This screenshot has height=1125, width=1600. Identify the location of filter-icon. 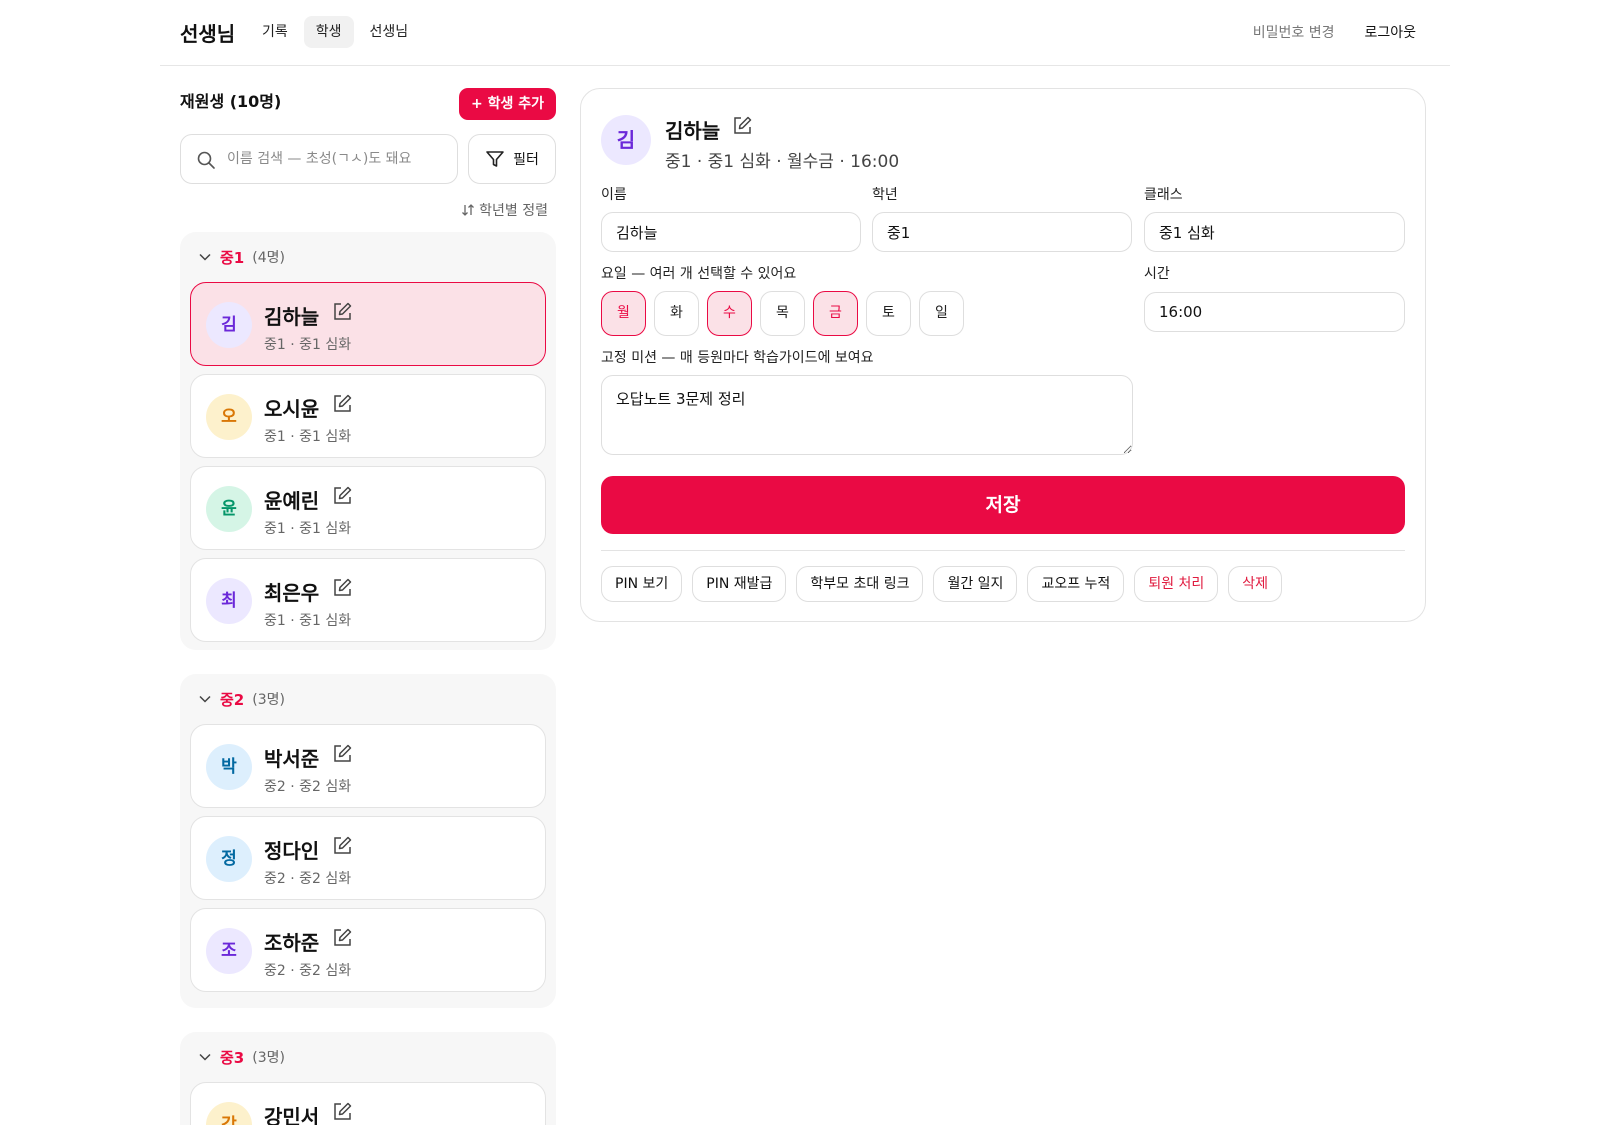
(495, 159).